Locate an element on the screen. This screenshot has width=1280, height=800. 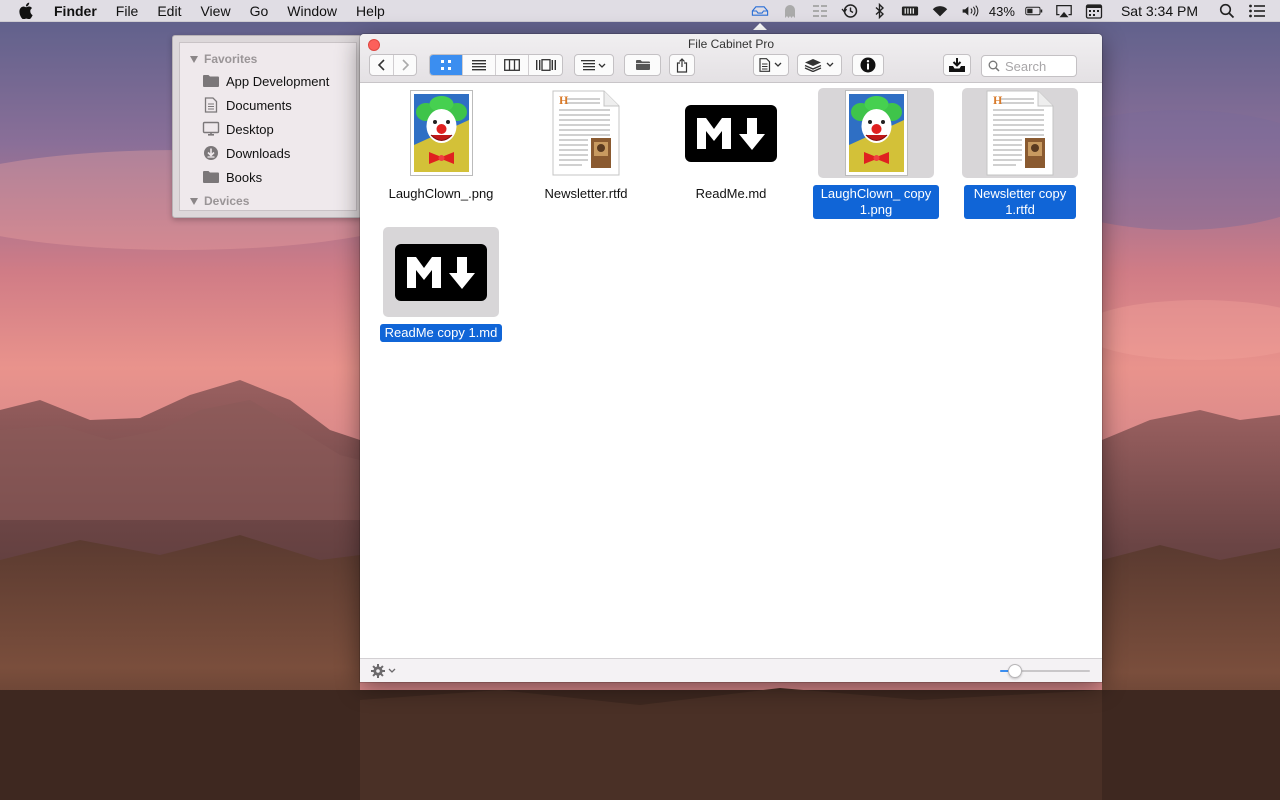
cover-flow-button is located at coordinates (545, 65).